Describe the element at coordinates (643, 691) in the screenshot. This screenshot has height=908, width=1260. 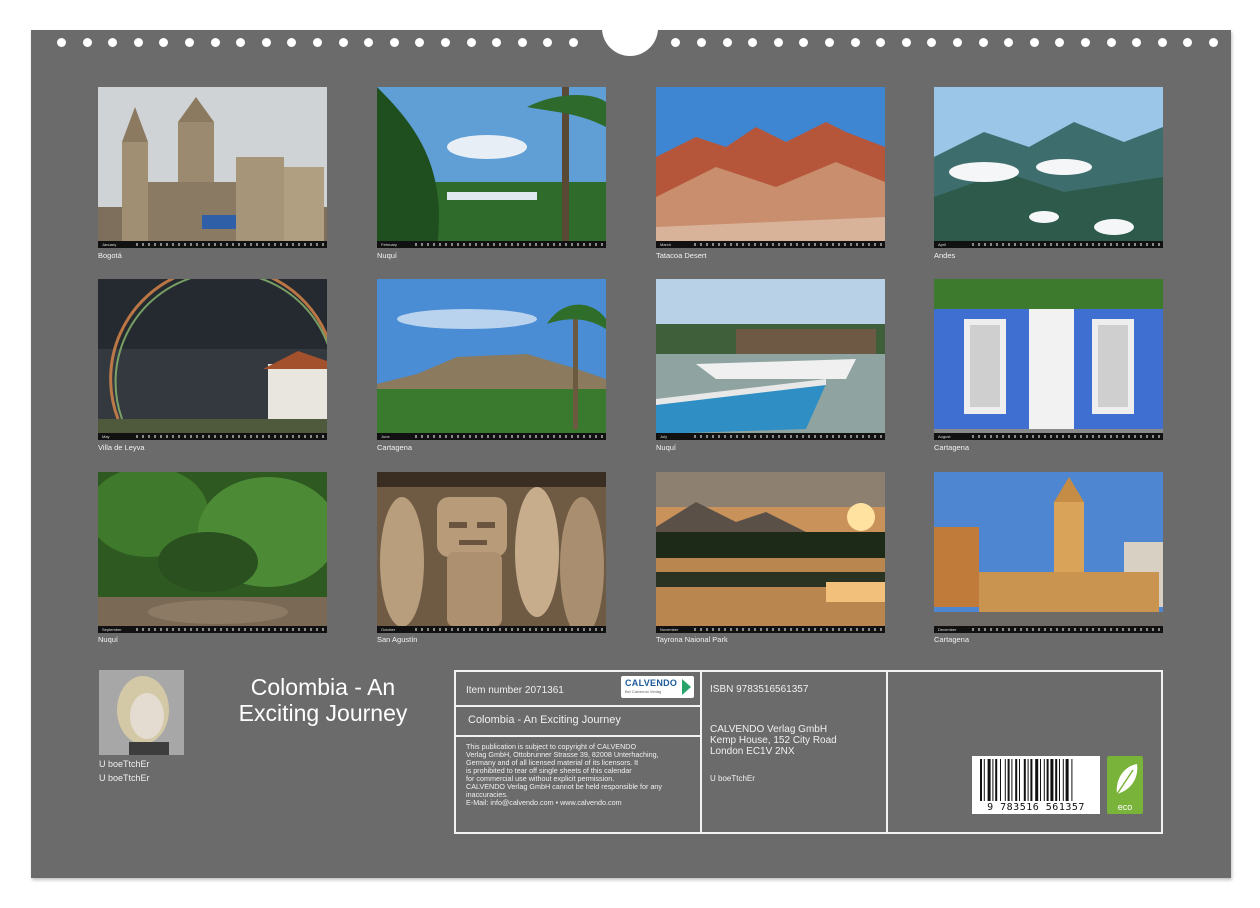
I see `logo-subtext: Bei Calvendo Verlag` at that location.